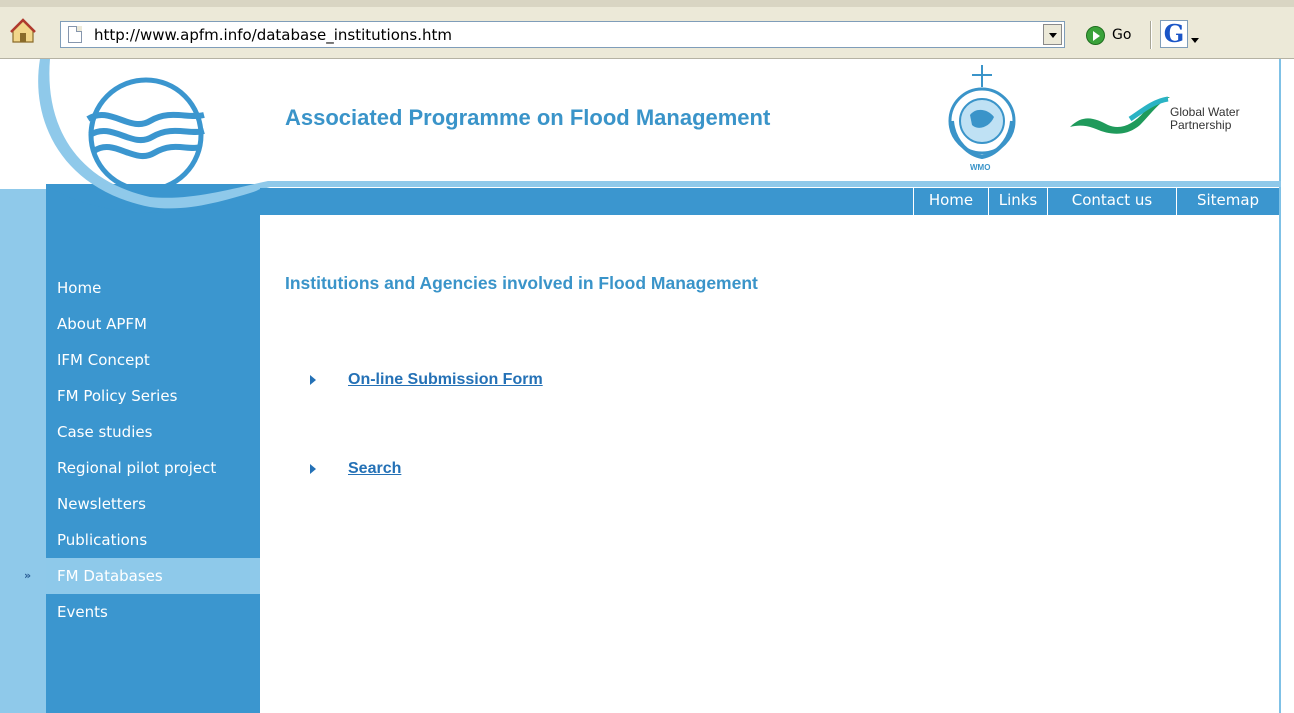 The width and height of the screenshot is (1294, 713). I want to click on online-submission-form-link-row: On-line Submission Form, so click(426, 380).